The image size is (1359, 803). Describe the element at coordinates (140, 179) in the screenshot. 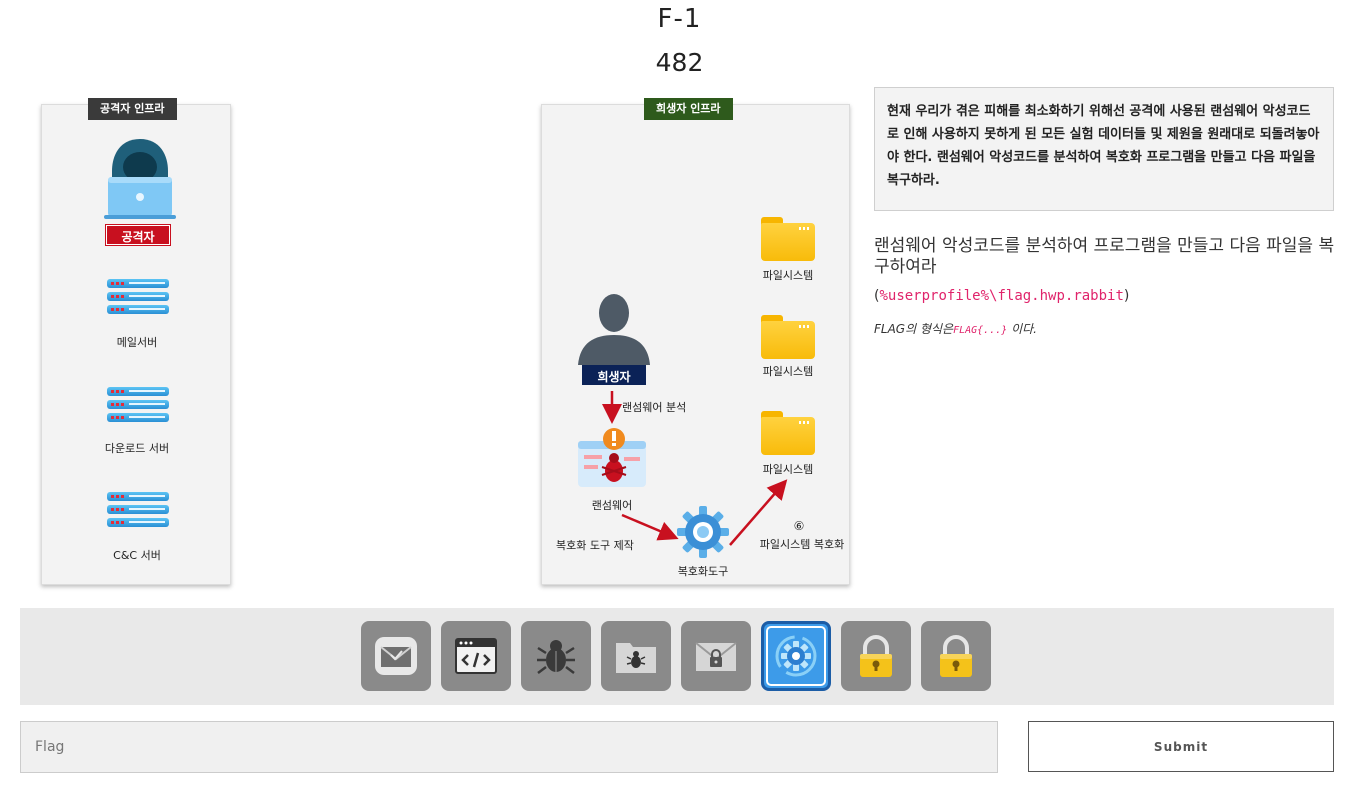

I see `hacker-icon` at that location.